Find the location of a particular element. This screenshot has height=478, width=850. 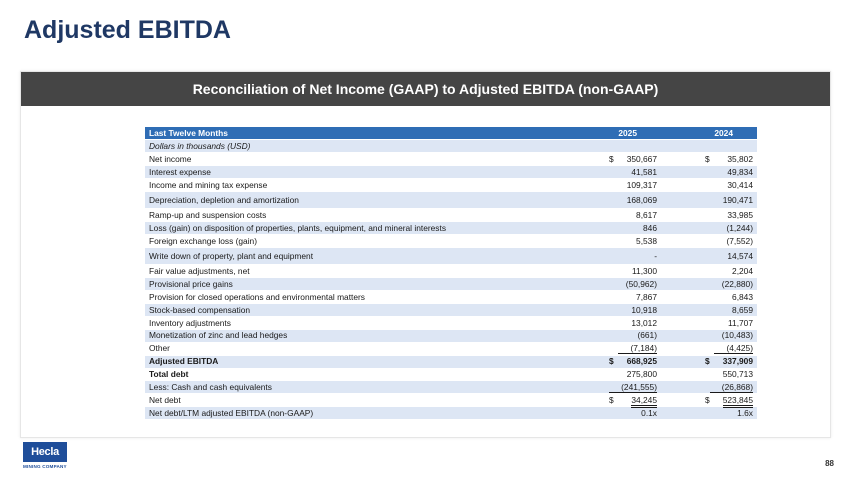

cell-value: 49,834 is located at coordinates (740, 172).